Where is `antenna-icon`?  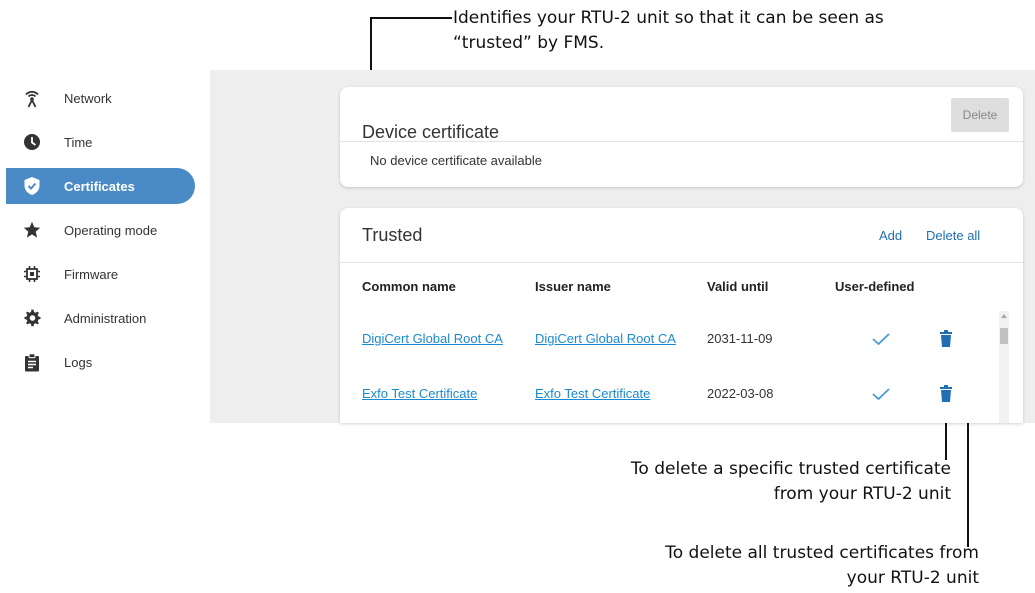
antenna-icon is located at coordinates (32, 98).